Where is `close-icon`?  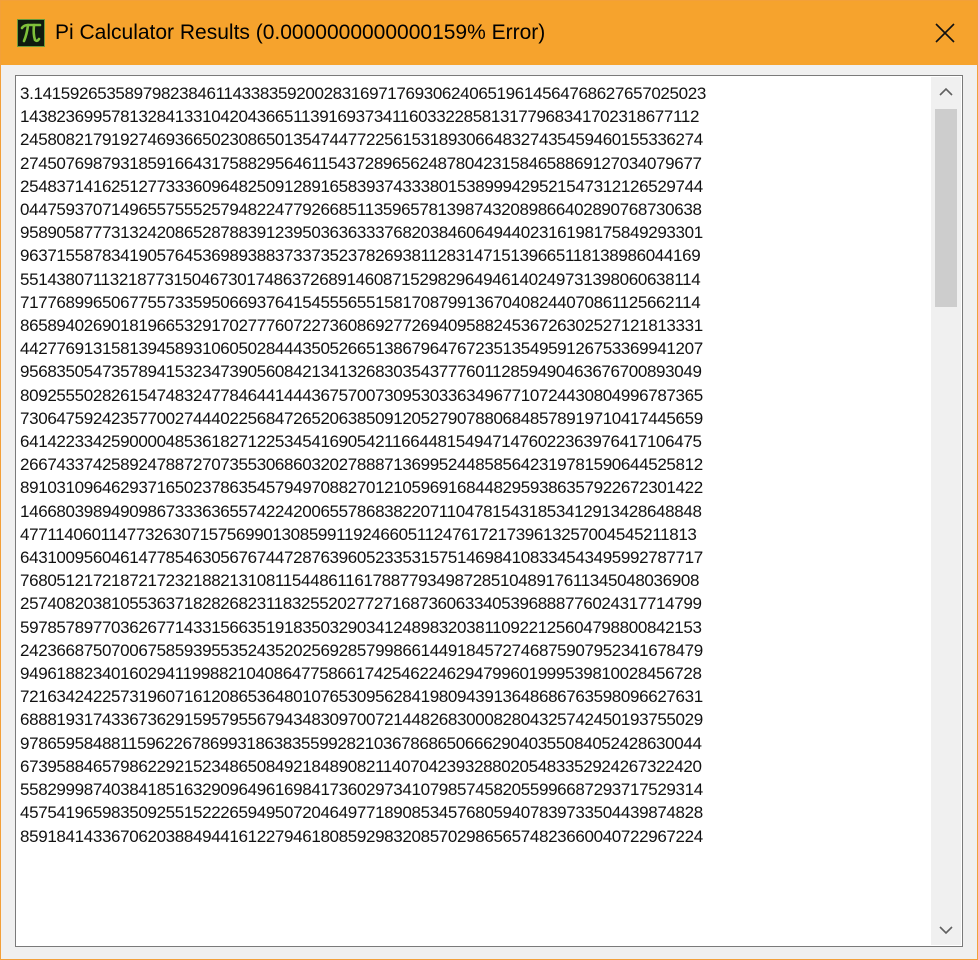 close-icon is located at coordinates (945, 33).